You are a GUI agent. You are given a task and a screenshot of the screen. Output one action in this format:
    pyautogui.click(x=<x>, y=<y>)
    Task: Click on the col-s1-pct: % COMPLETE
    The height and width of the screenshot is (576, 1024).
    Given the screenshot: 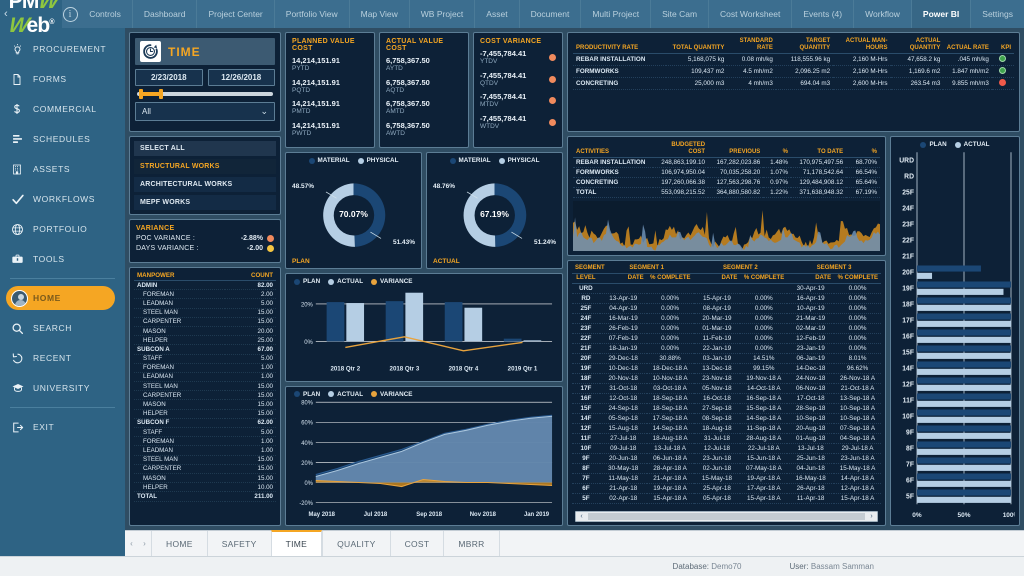 What is the action you would take?
    pyautogui.click(x=670, y=278)
    